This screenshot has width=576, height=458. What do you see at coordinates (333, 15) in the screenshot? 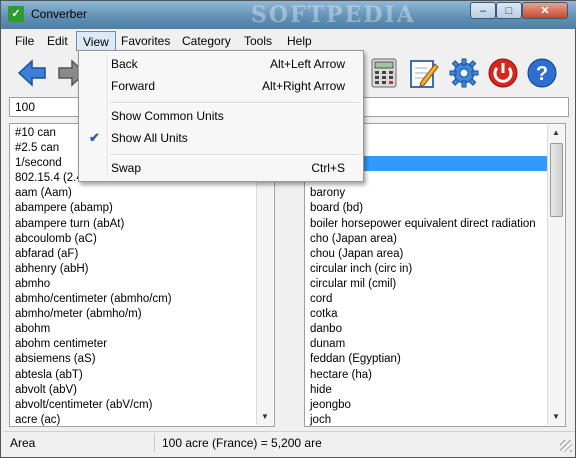
I see `watermark: SOFTPEDIA` at bounding box center [333, 15].